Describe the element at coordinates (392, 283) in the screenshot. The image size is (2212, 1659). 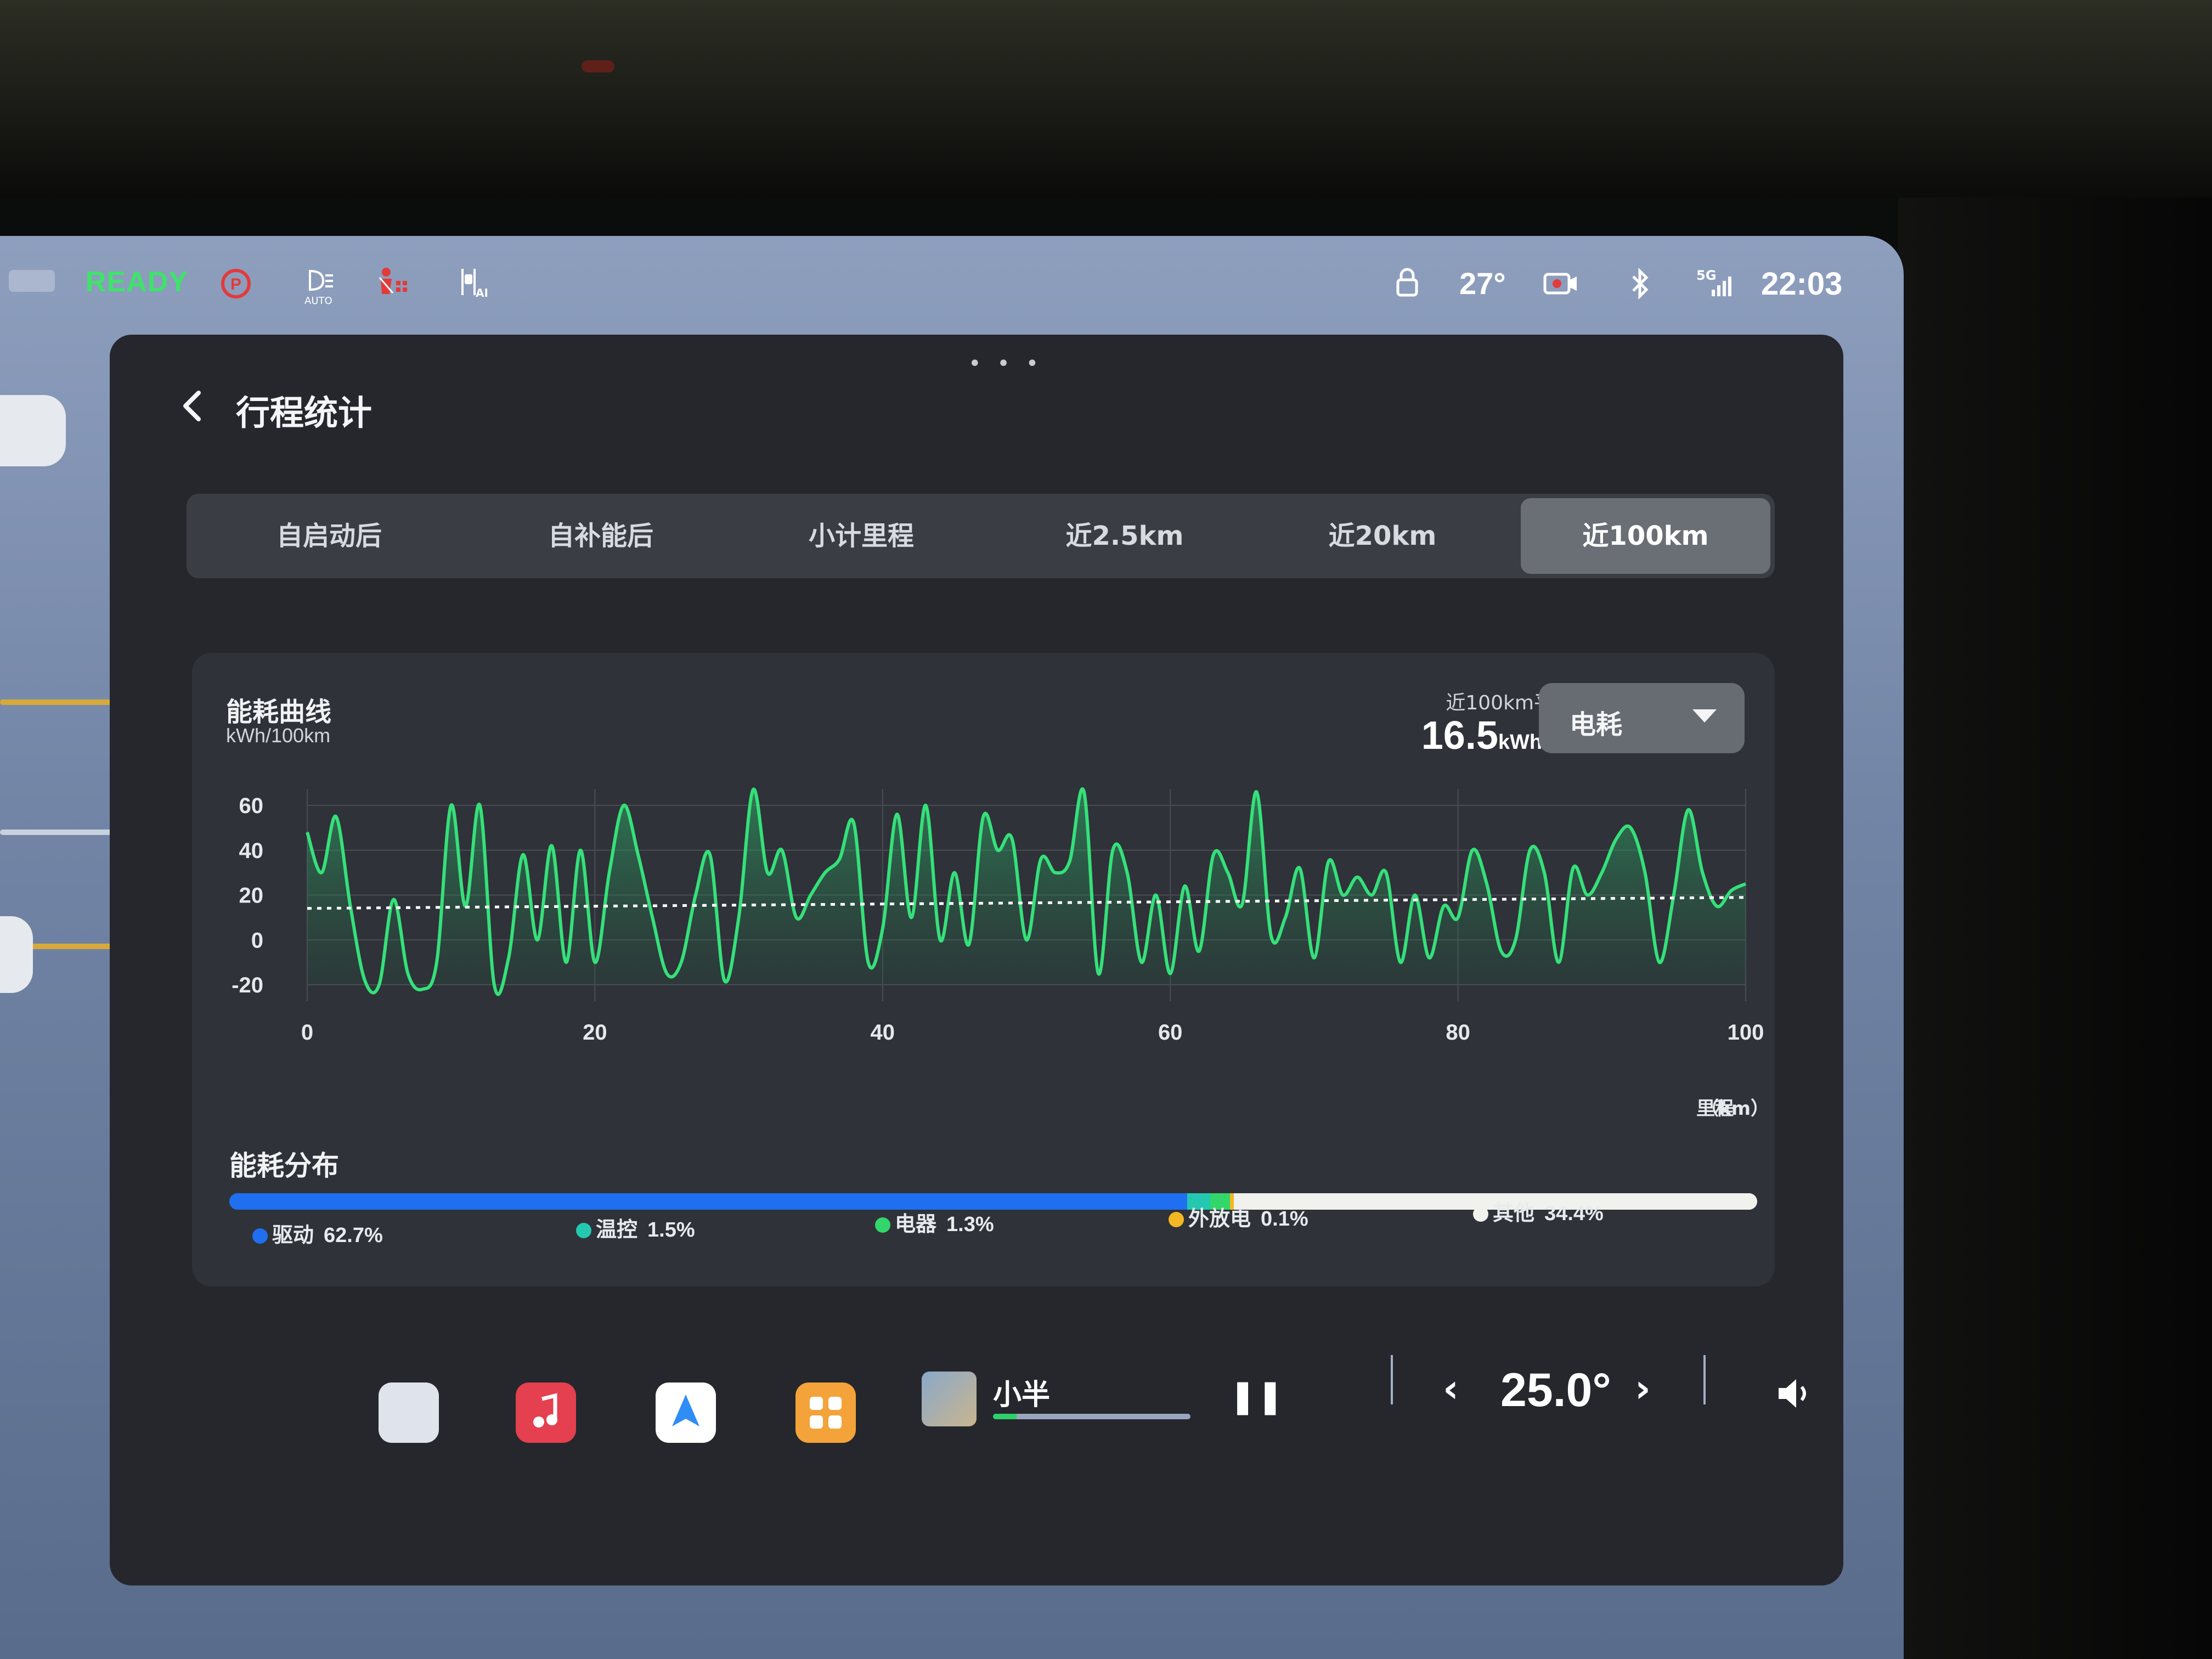
I see `seatbelt-warning-icon` at that location.